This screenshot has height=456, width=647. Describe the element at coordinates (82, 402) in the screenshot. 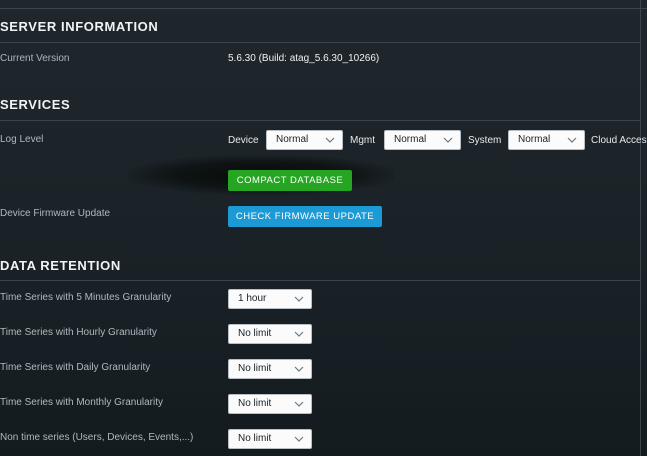

I see `retention-monthly-label: Time Series with Monthly Granularity` at that location.